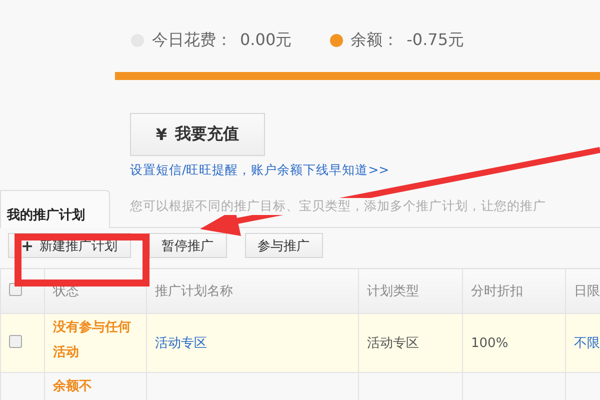  I want to click on recharge-button: ¥ 我要充值, so click(197, 134).